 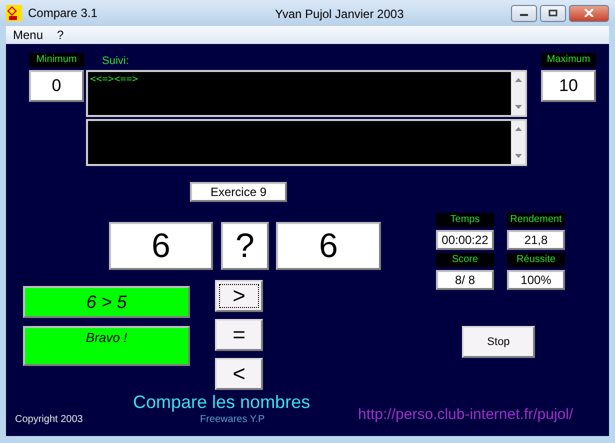 What do you see at coordinates (238, 192) in the screenshot?
I see `exercise-label: Exercice 9` at bounding box center [238, 192].